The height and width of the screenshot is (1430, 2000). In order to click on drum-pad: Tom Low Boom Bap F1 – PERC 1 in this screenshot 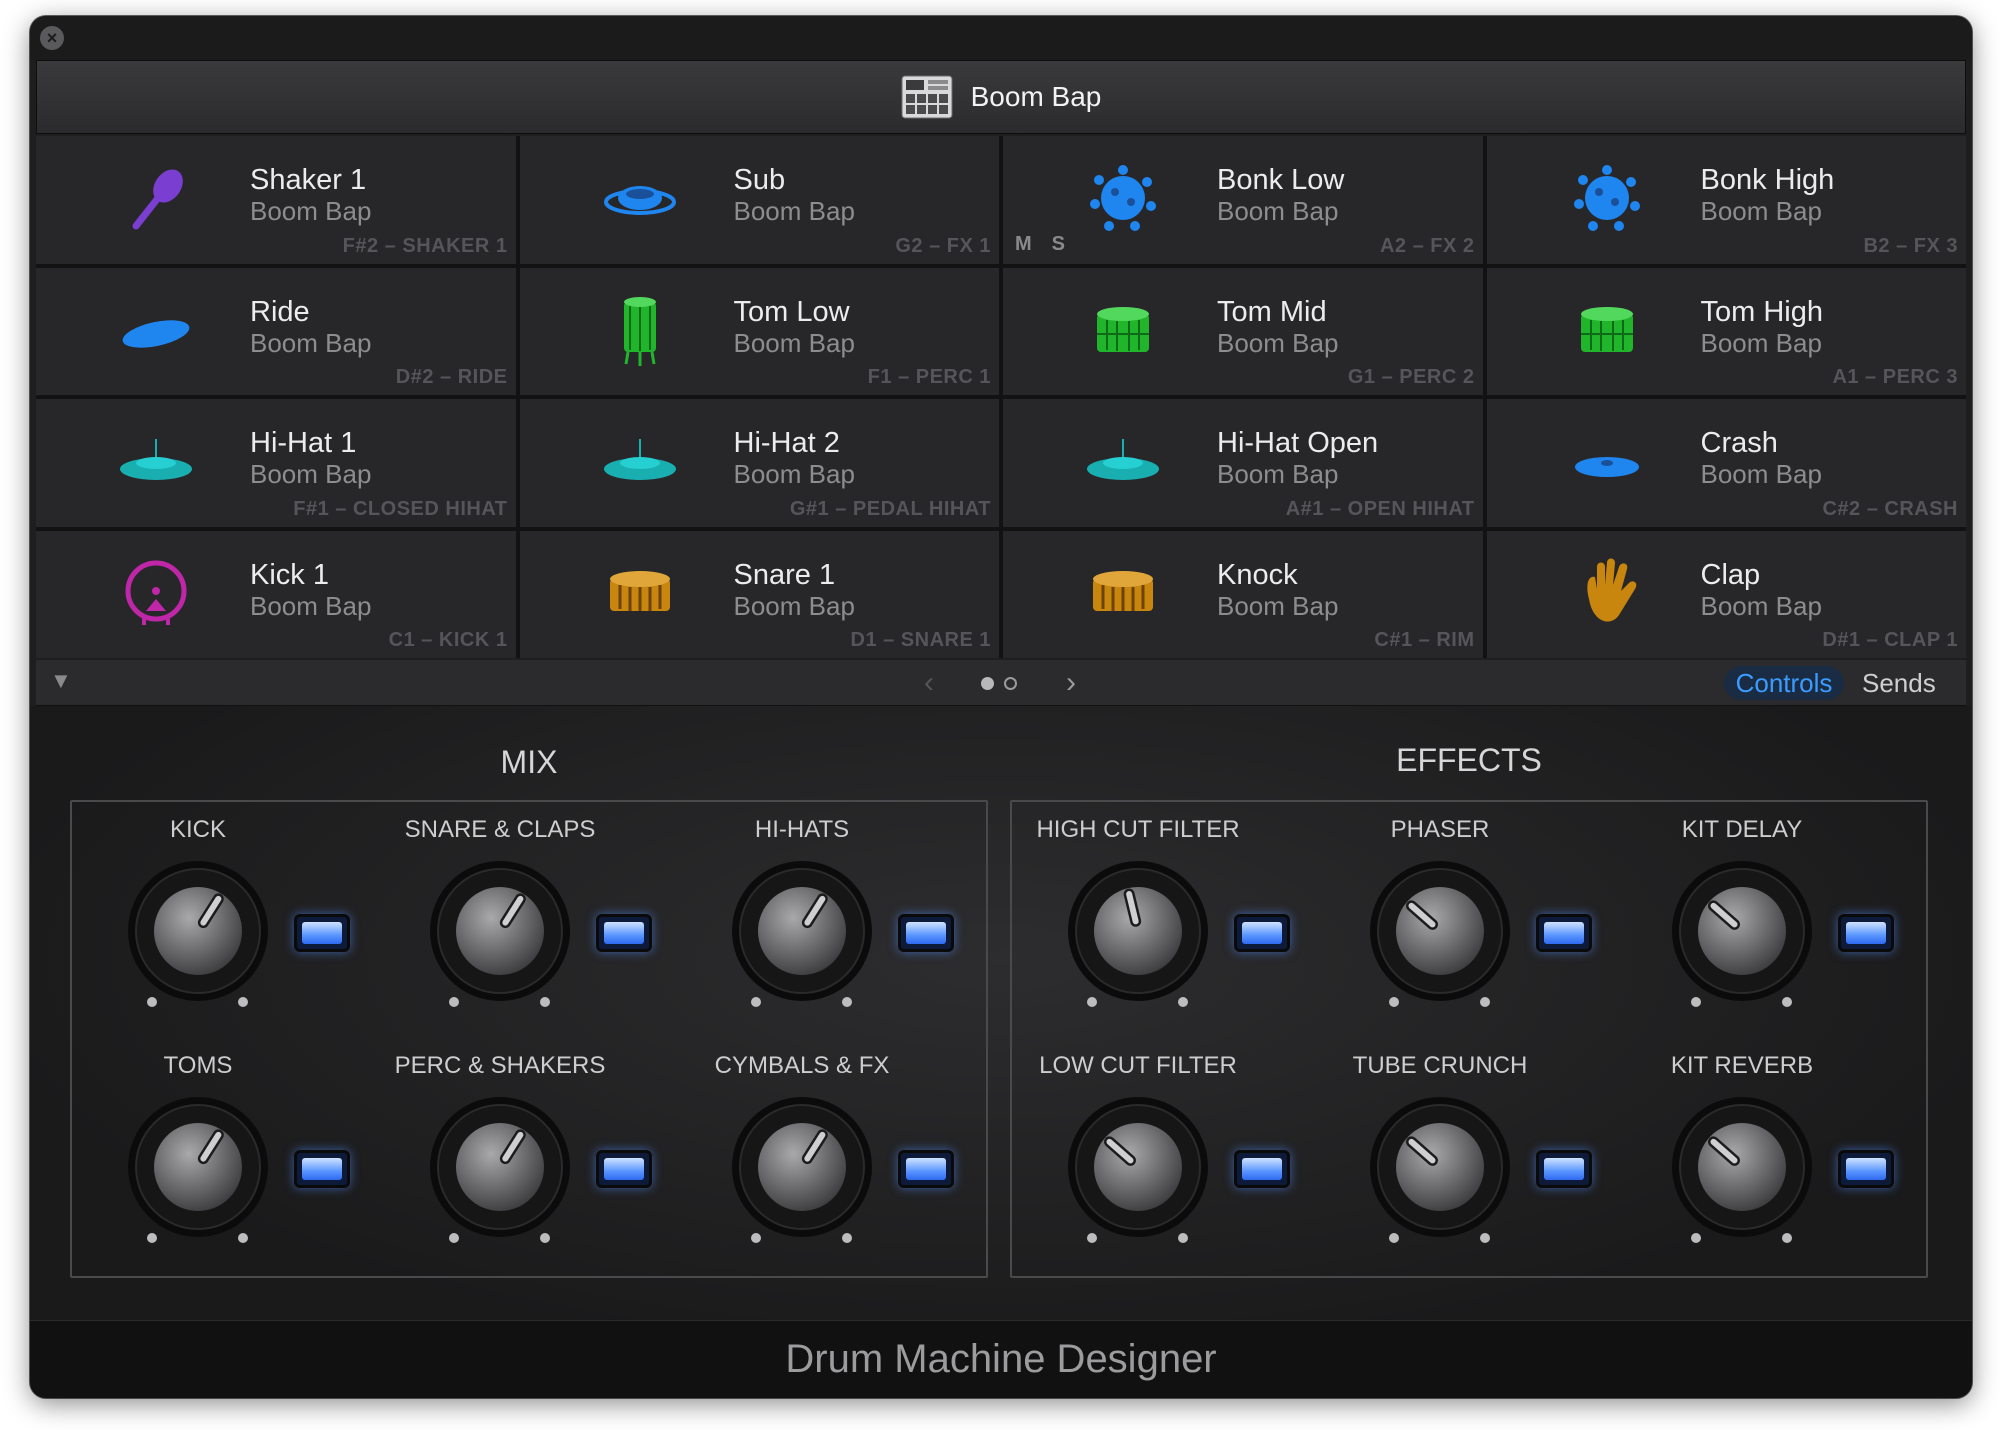, I will do `click(759, 331)`.